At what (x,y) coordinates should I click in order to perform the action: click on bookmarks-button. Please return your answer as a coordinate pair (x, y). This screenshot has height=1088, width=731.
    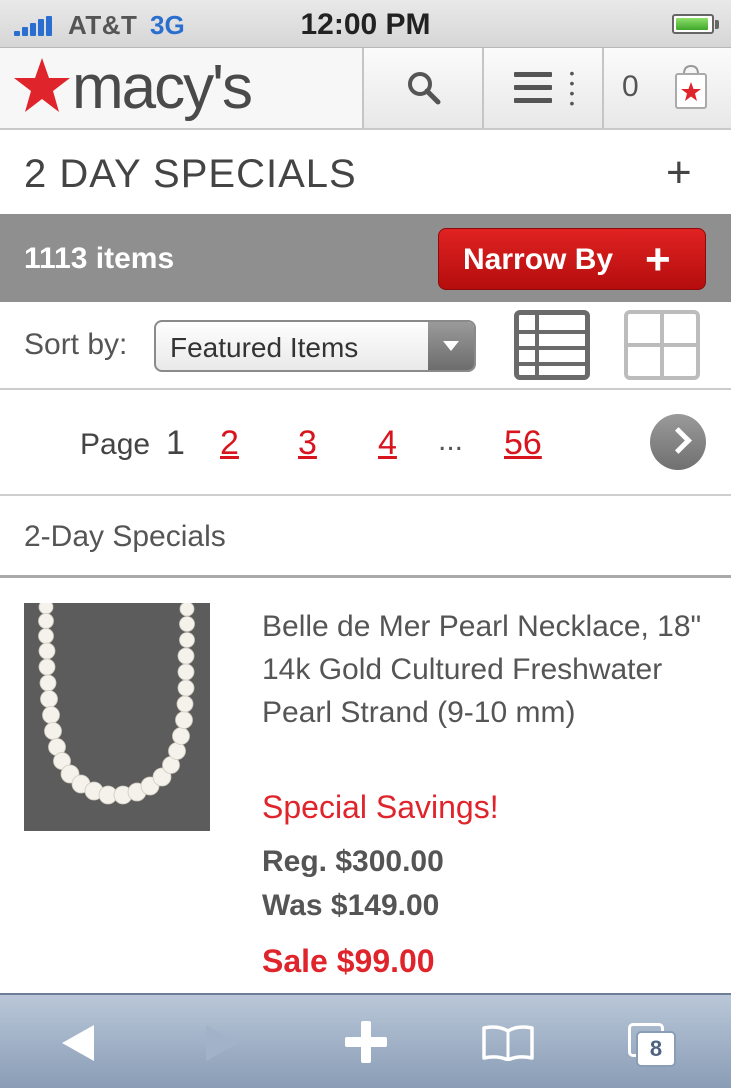
    Looking at the image, I should click on (507, 1041).